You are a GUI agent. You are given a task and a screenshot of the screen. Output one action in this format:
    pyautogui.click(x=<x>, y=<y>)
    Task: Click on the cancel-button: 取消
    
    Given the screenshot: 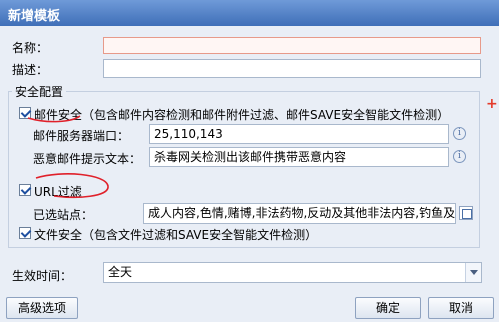 What is the action you would take?
    pyautogui.click(x=461, y=308)
    